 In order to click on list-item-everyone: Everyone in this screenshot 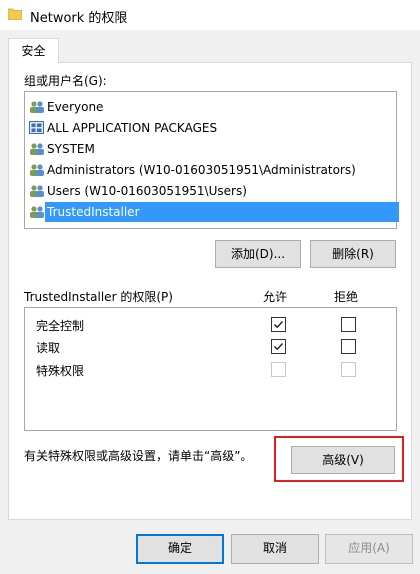, I will do `click(68, 107)`.